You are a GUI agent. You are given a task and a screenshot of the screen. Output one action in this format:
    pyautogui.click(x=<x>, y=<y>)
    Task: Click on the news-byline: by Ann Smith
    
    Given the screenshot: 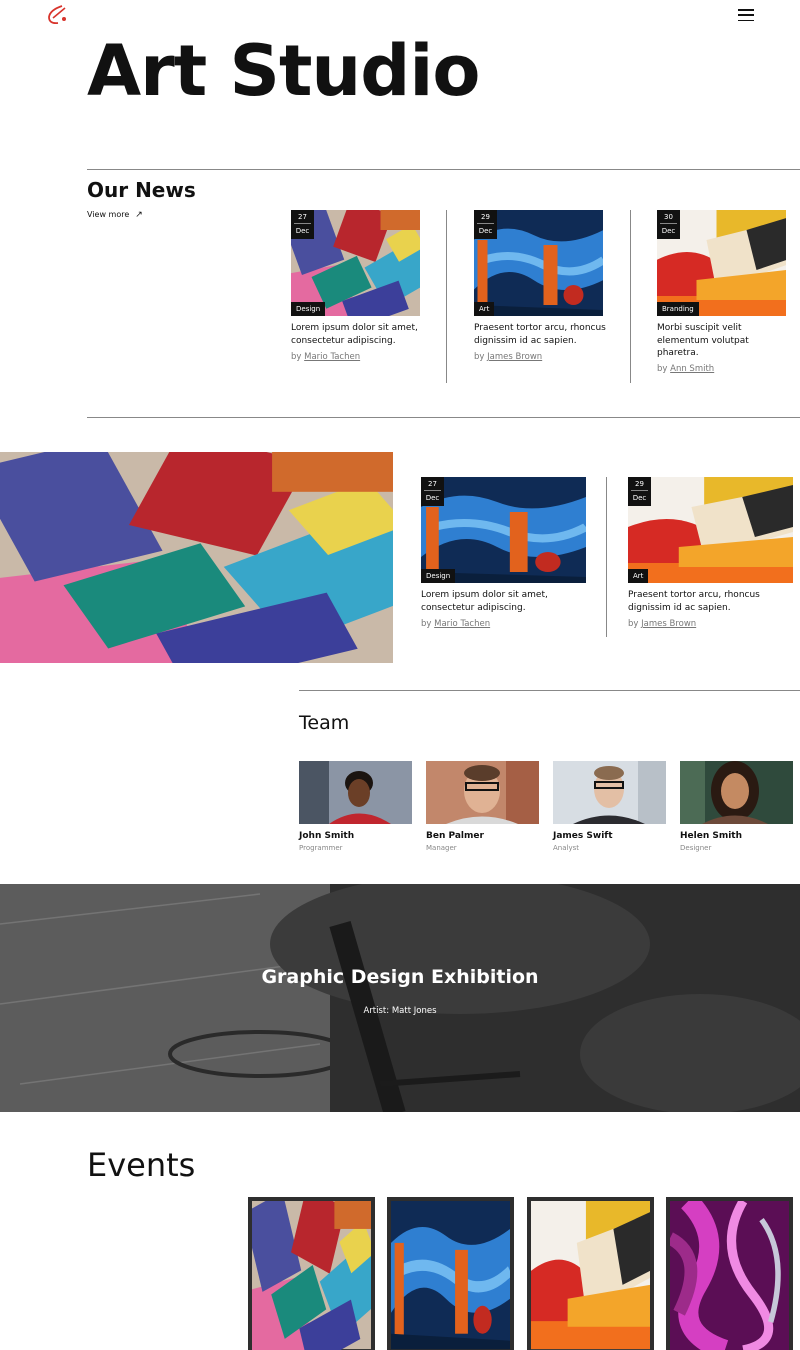 What is the action you would take?
    pyautogui.click(x=686, y=369)
    